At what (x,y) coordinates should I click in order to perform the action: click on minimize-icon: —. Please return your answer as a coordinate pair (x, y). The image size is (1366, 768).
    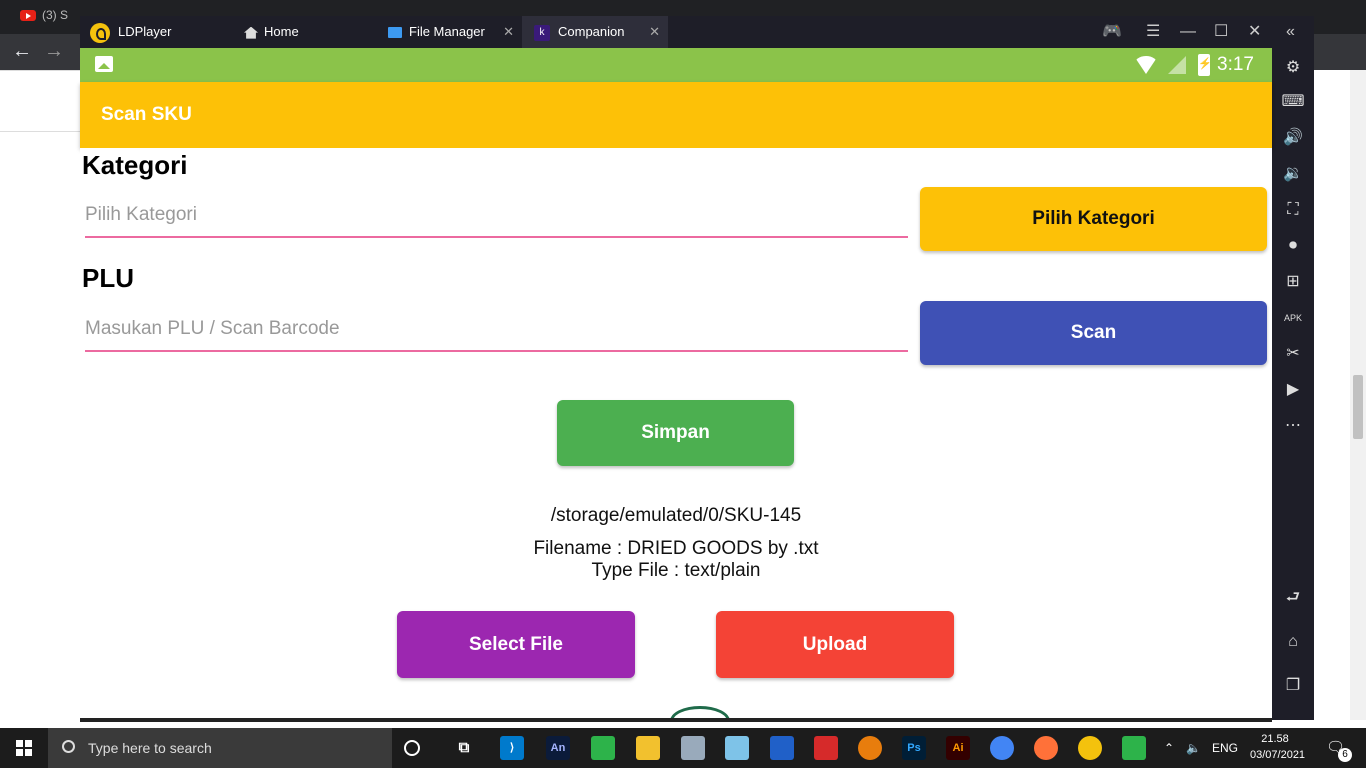
    Looking at the image, I should click on (1188, 32).